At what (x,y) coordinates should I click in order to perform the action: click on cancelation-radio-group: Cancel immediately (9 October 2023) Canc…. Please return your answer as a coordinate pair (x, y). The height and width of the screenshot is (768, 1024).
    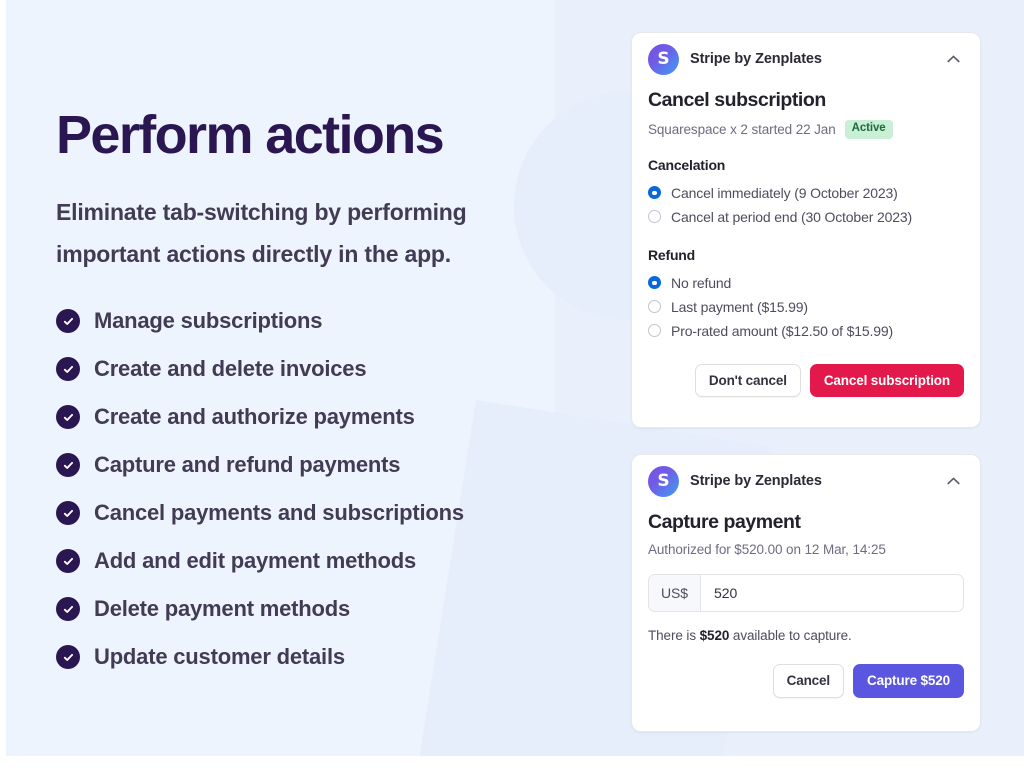
    Looking at the image, I should click on (806, 205).